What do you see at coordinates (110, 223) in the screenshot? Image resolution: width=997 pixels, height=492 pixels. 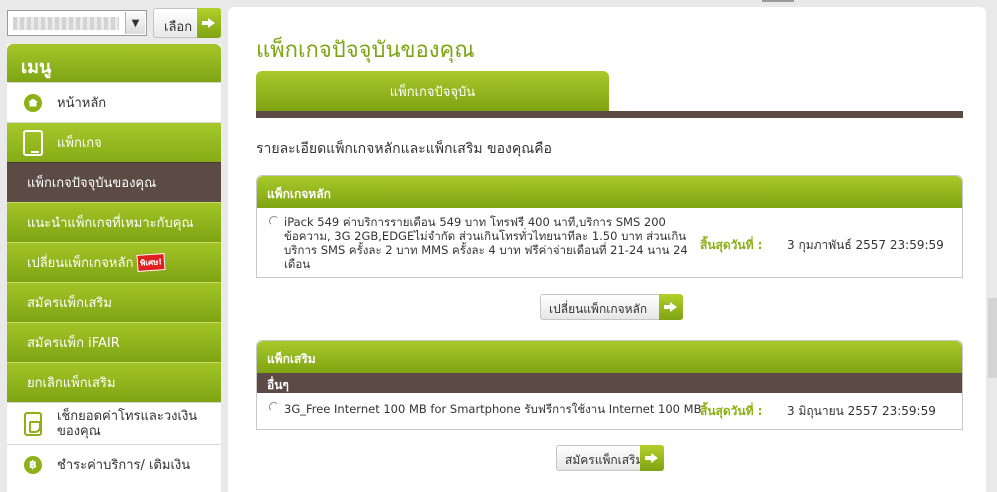 I see `sidebar-item-label: แนะนำแพ็กเกจที่เหมาะกับคุณ` at bounding box center [110, 223].